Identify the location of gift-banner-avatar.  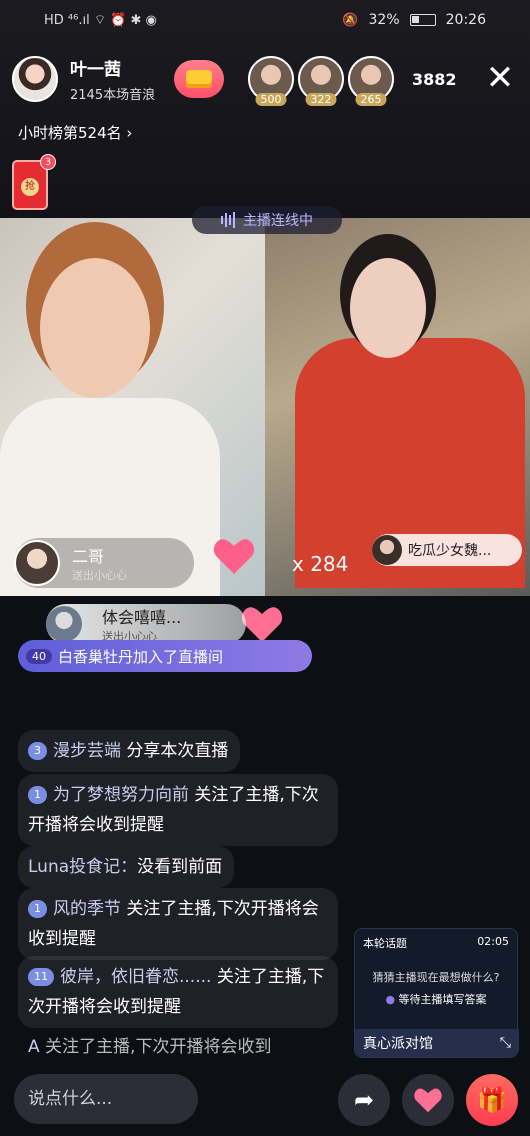
(64, 624).